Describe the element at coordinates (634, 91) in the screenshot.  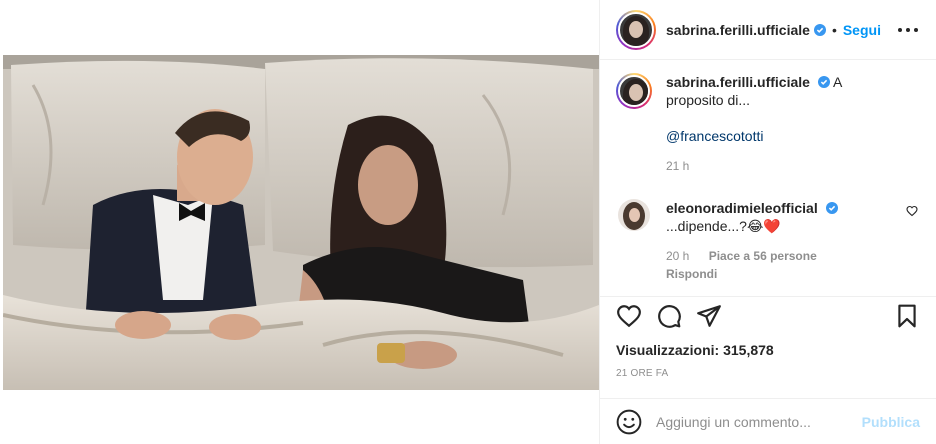
I see `caption-avatar` at that location.